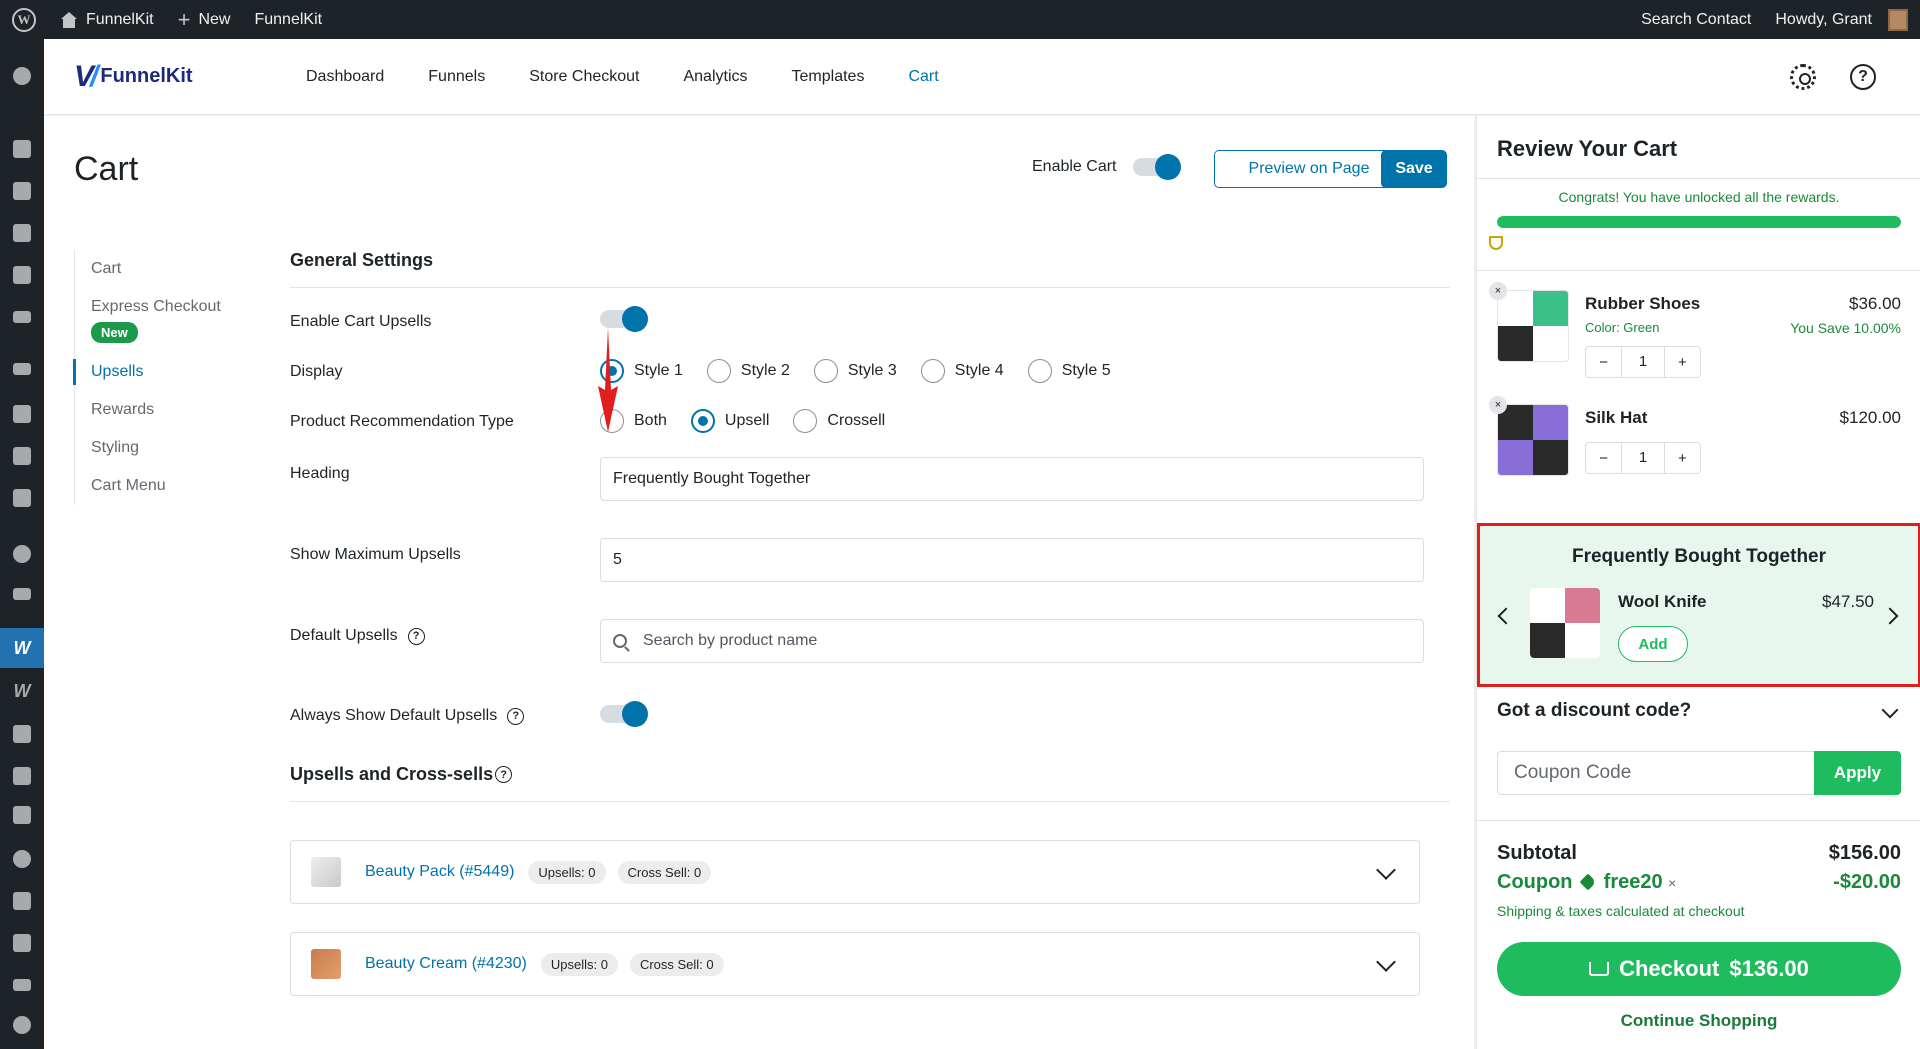 This screenshot has width=1920, height=1049. Describe the element at coordinates (1699, 969) in the screenshot. I see `checkout-button: Checkout $136.00` at that location.